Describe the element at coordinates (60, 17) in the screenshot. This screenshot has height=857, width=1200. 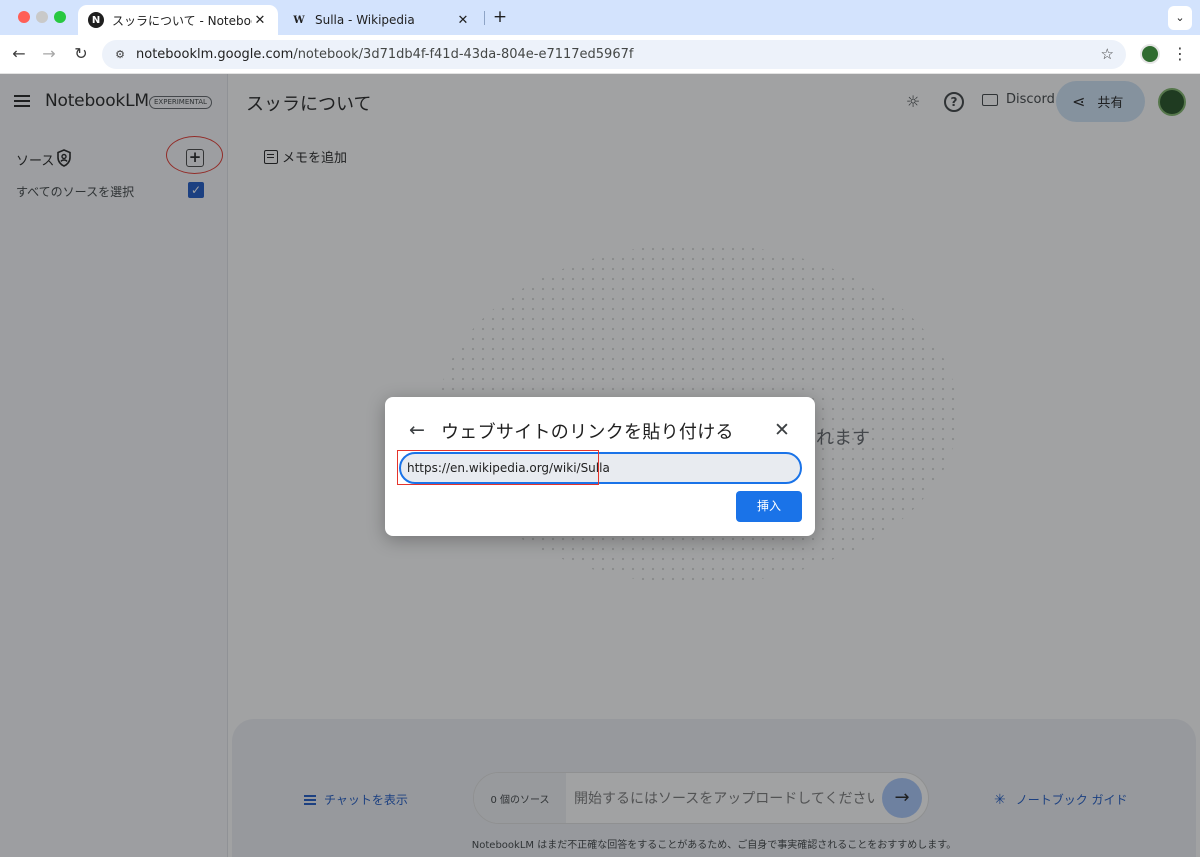
I see `window-maximize-button` at that location.